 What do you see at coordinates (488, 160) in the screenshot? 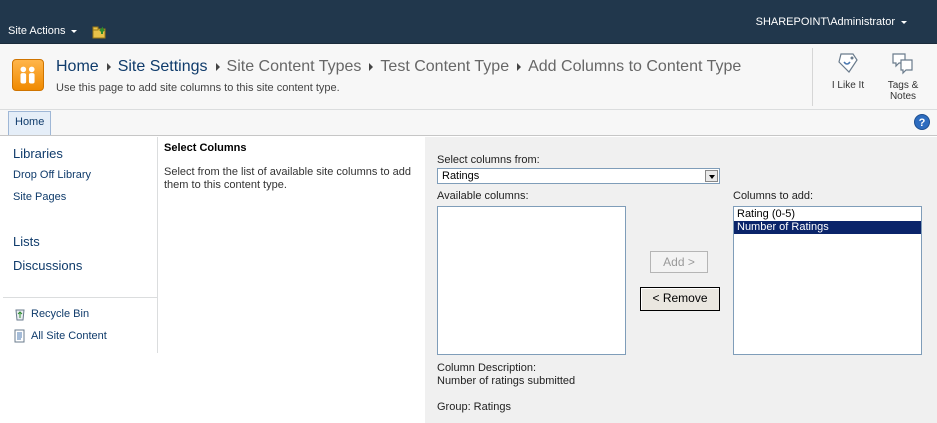
I see `select-columns-from-label: Select columns from:` at bounding box center [488, 160].